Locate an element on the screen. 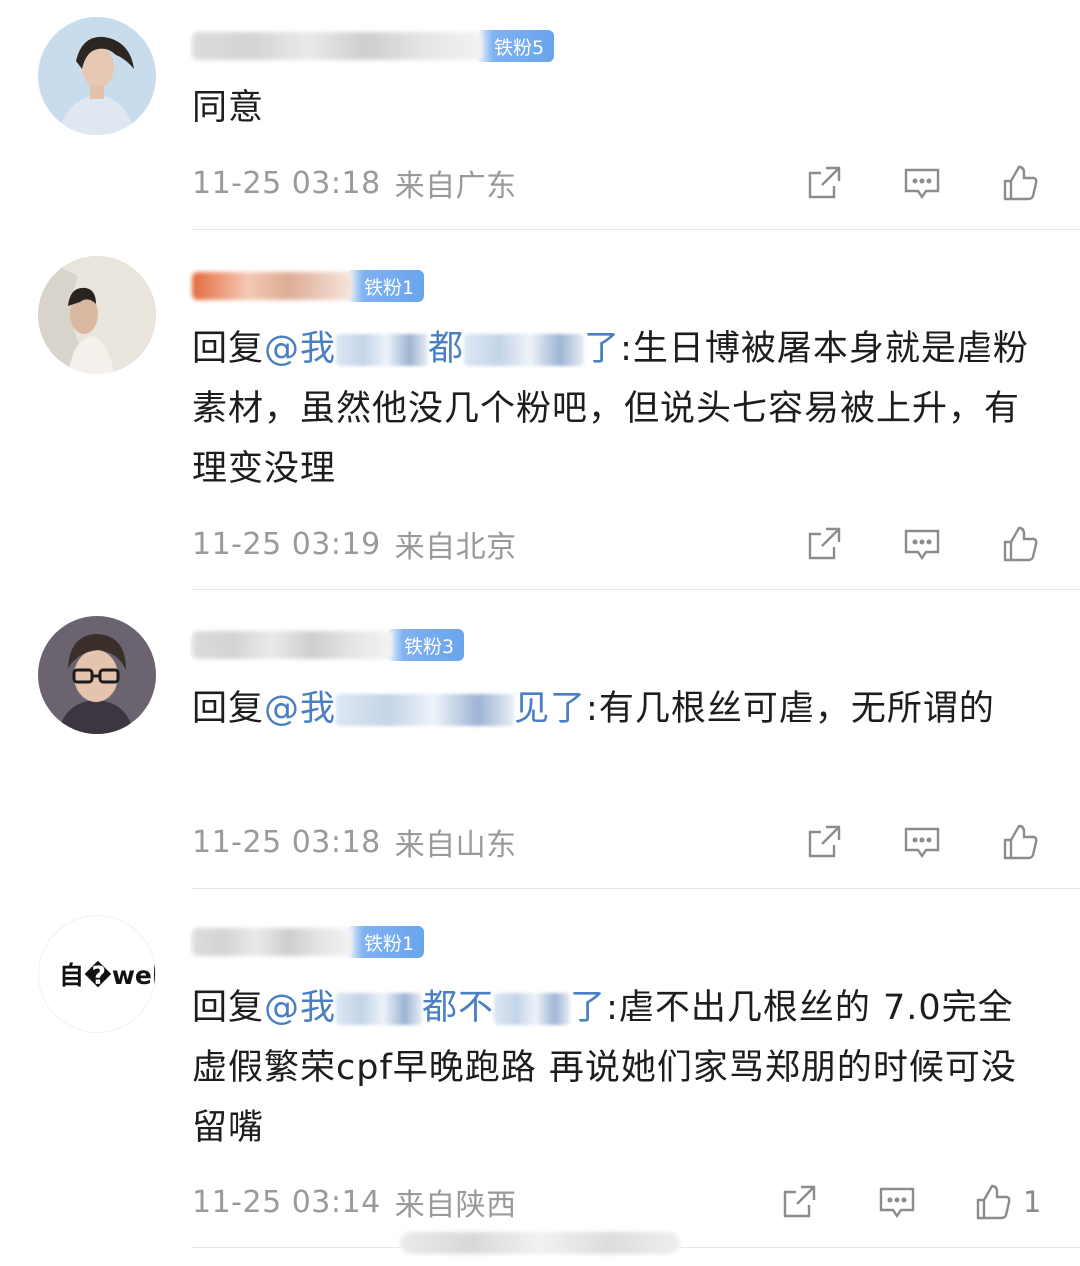 The image size is (1080, 1266). comment-meta: 11-25 03:19 来自北京 is located at coordinates (617, 544).